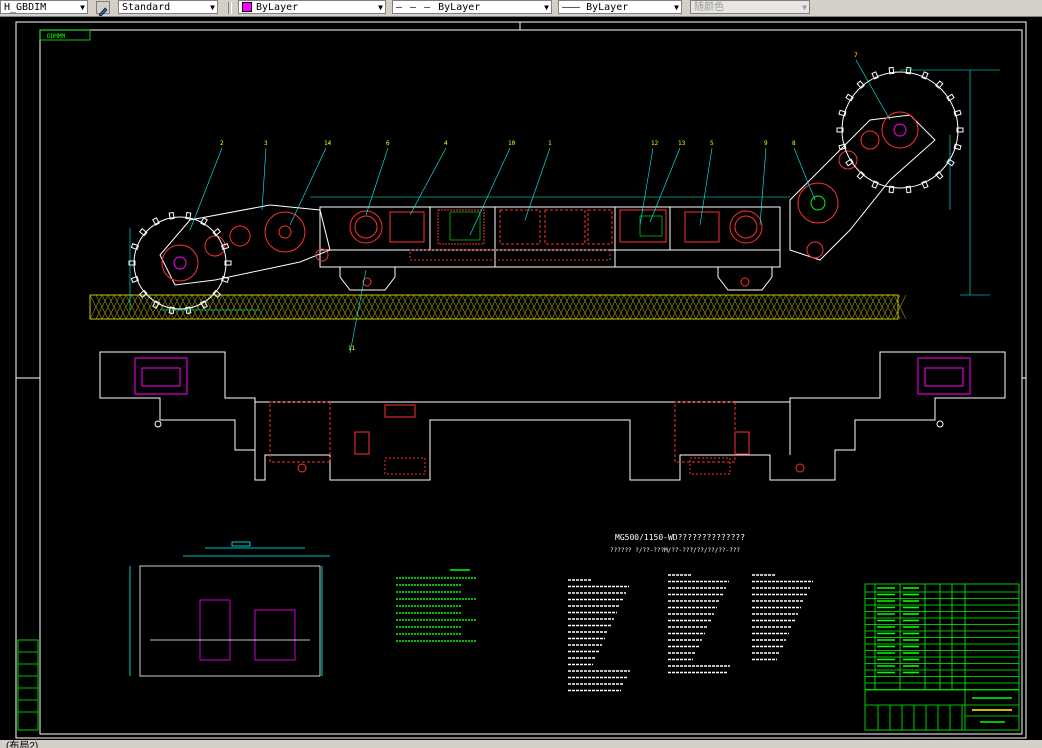 The height and width of the screenshot is (748, 1042). Describe the element at coordinates (766, 143) in the screenshot. I see `part-label: 9` at that location.